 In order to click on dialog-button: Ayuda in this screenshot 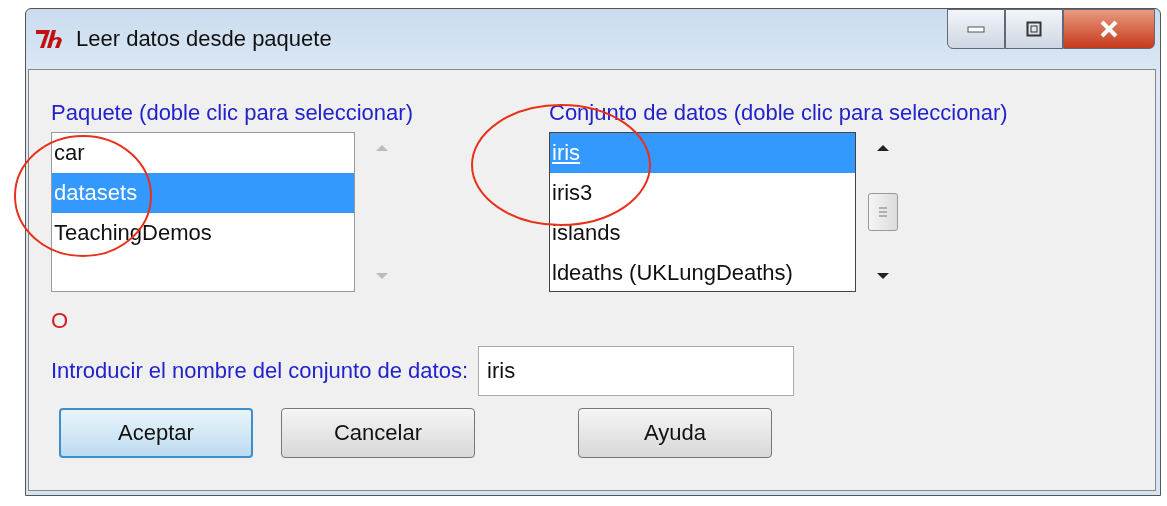, I will do `click(675, 433)`.